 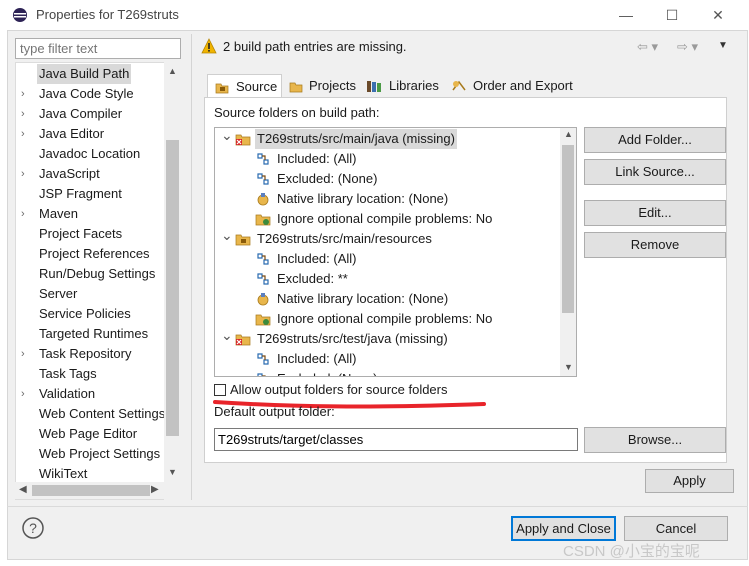 I want to click on close-button: ✕, so click(x=718, y=15).